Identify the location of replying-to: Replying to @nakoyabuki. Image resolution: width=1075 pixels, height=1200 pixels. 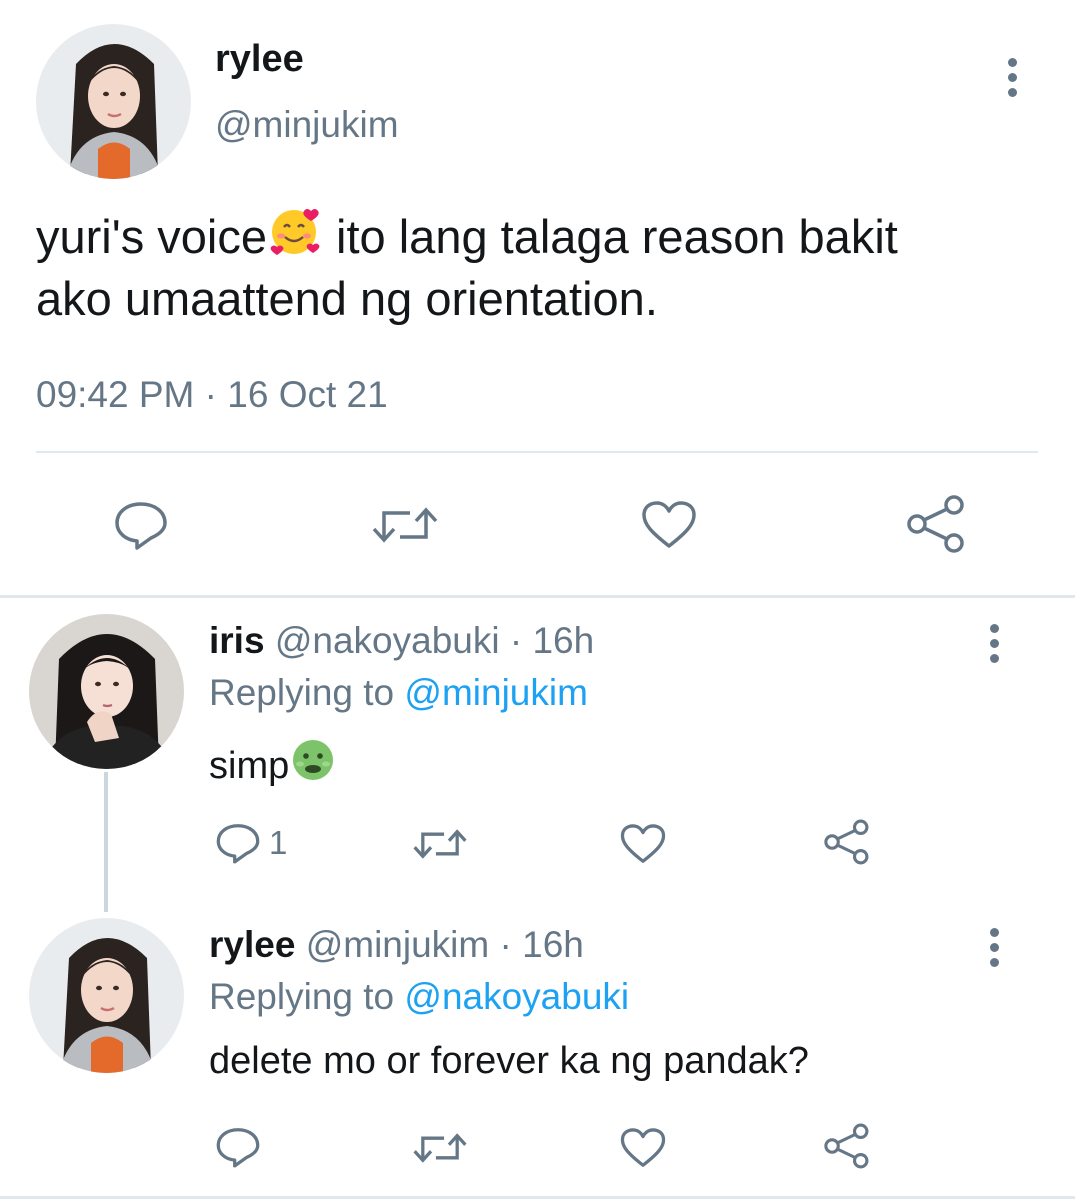
(419, 997).